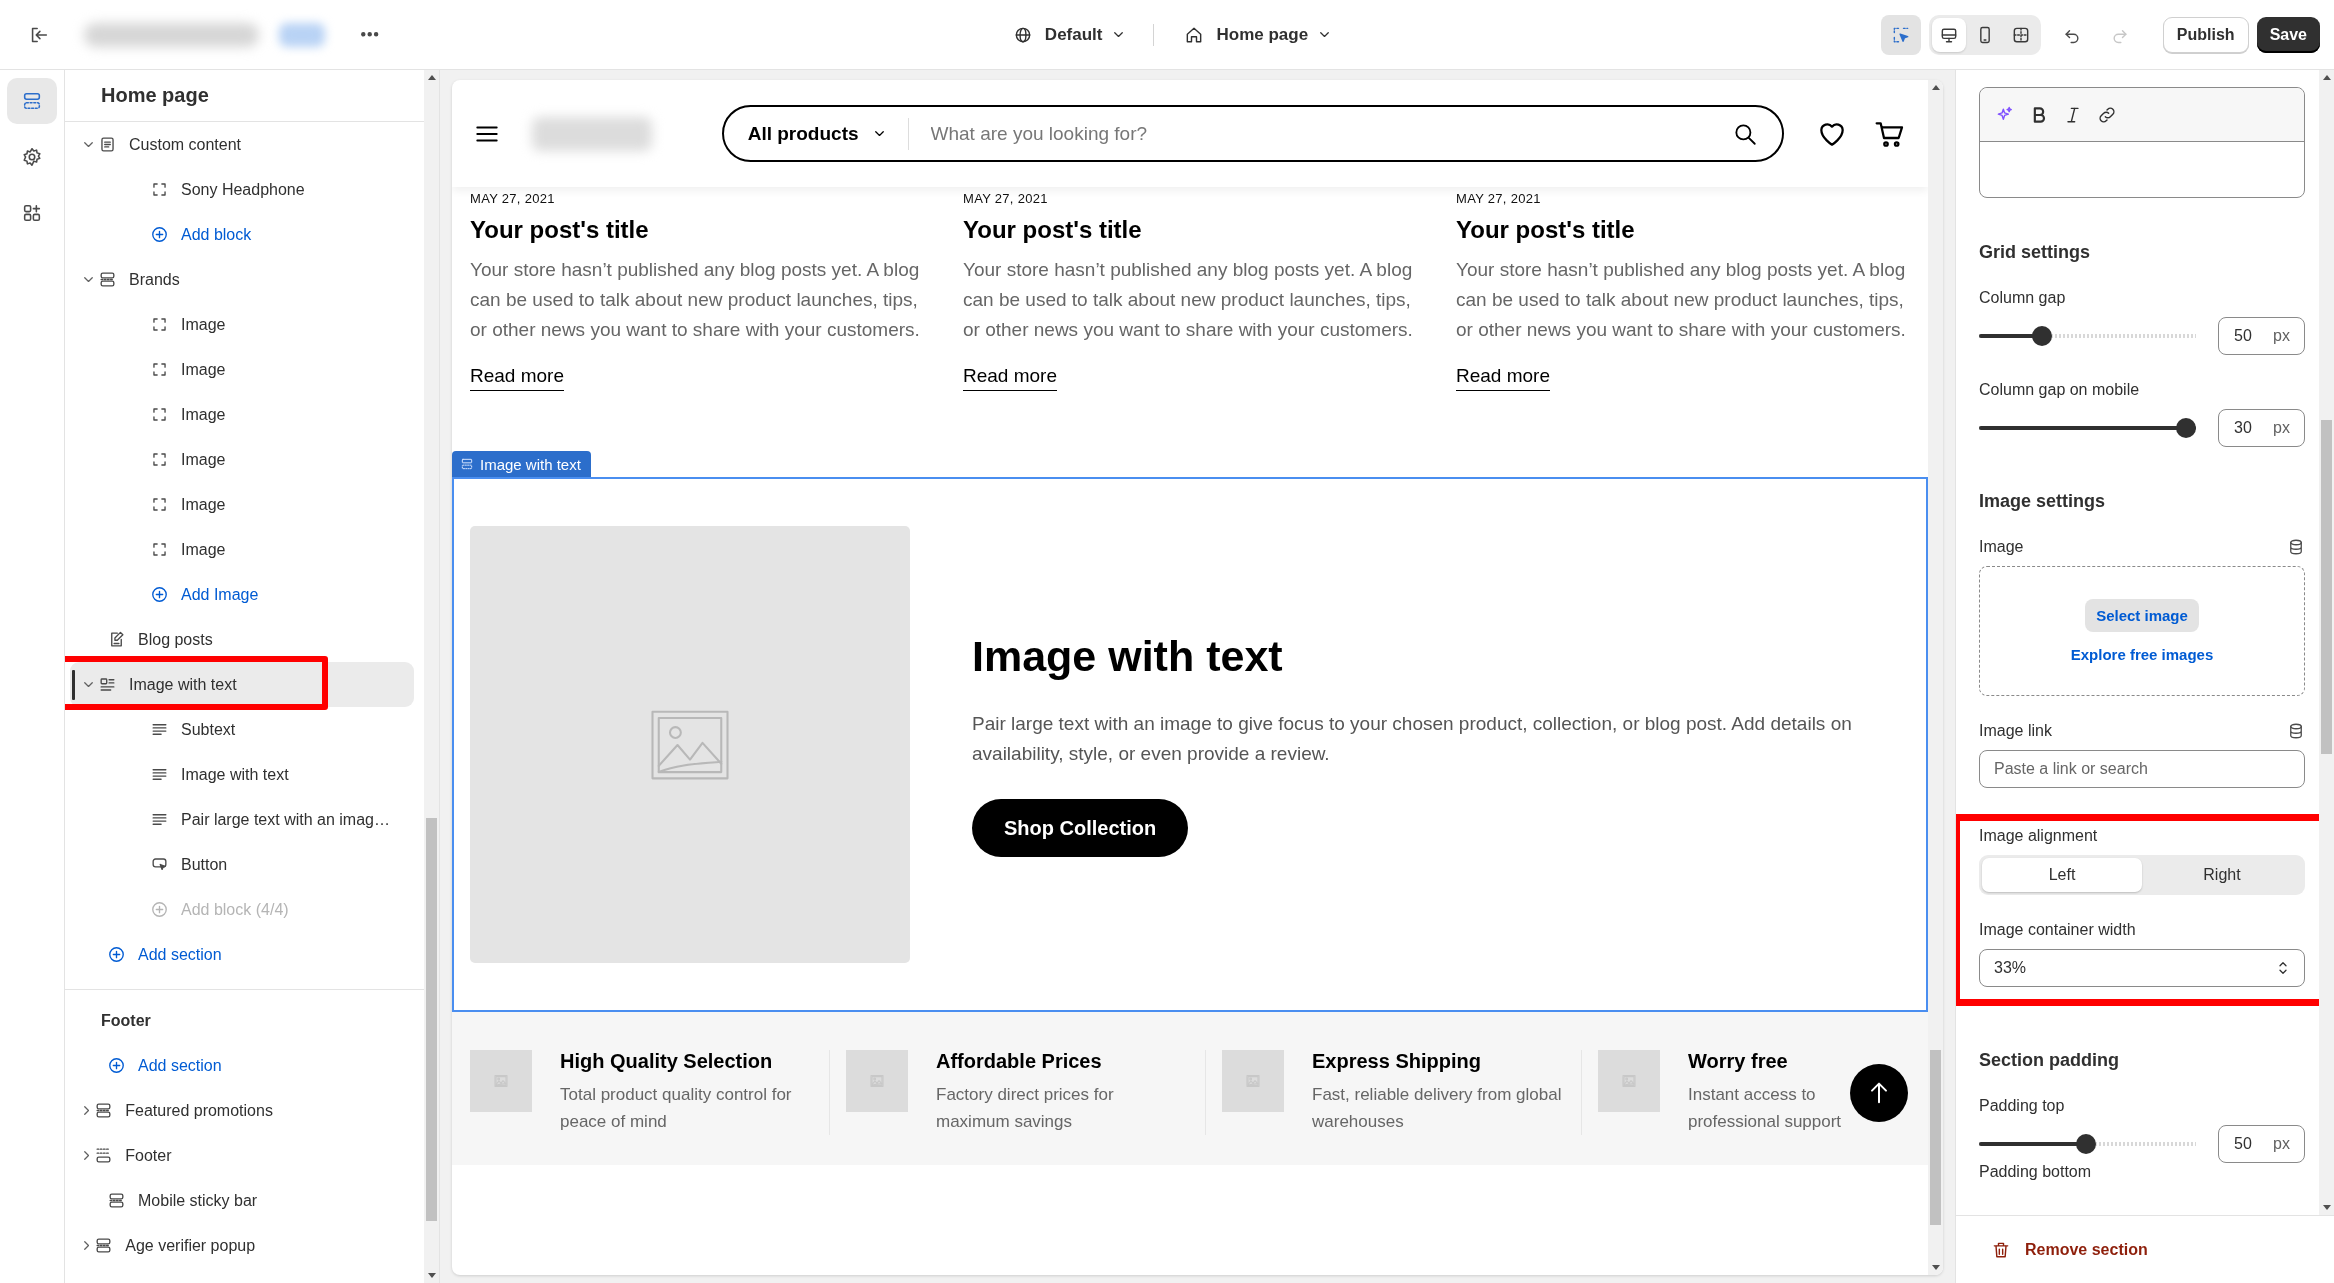 The width and height of the screenshot is (2334, 1283). I want to click on feature-title: Express Shipping, so click(1397, 1061).